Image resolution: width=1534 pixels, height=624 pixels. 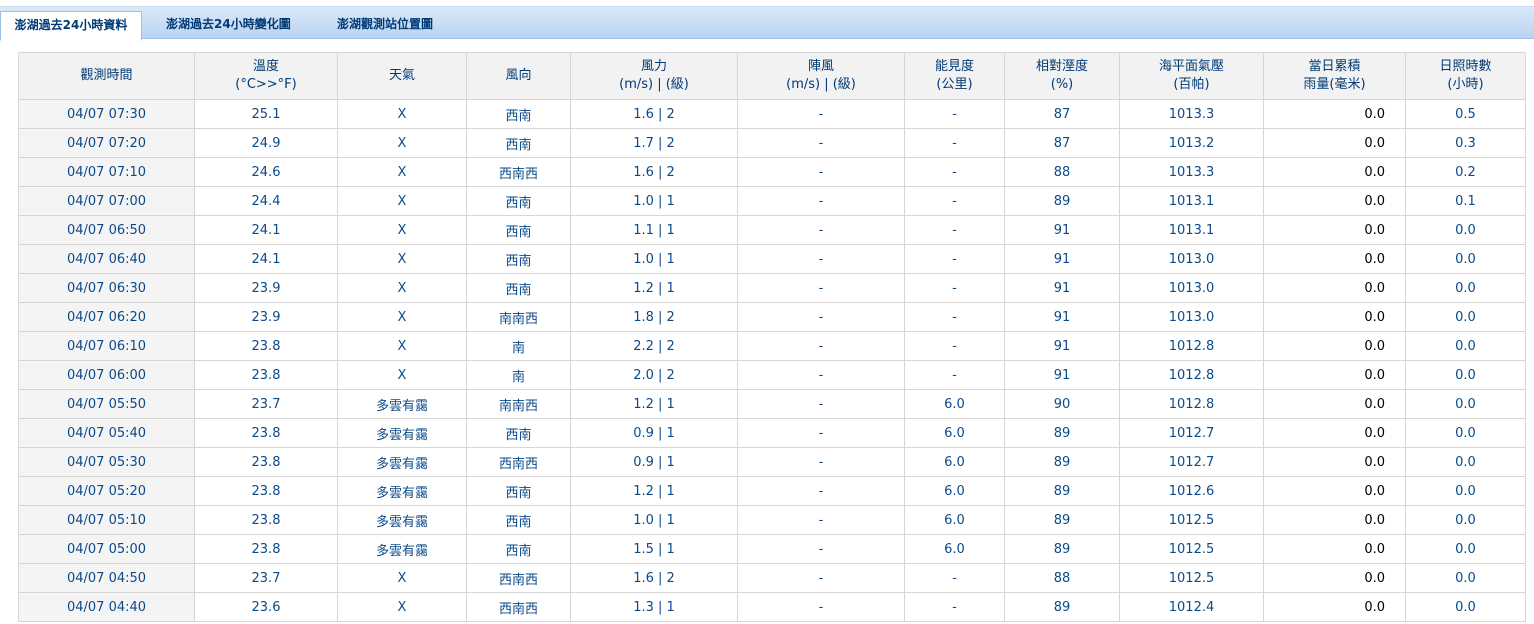 I want to click on cell-temperature: 24.4, so click(x=266, y=201).